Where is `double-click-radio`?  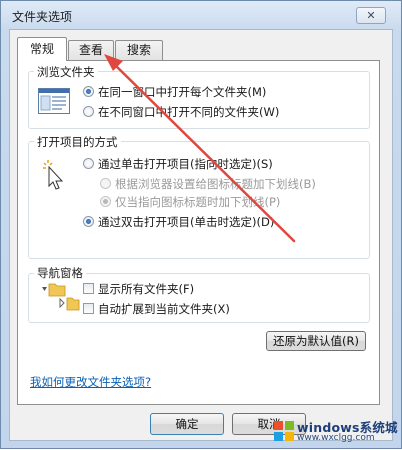 double-click-radio is located at coordinates (88, 221).